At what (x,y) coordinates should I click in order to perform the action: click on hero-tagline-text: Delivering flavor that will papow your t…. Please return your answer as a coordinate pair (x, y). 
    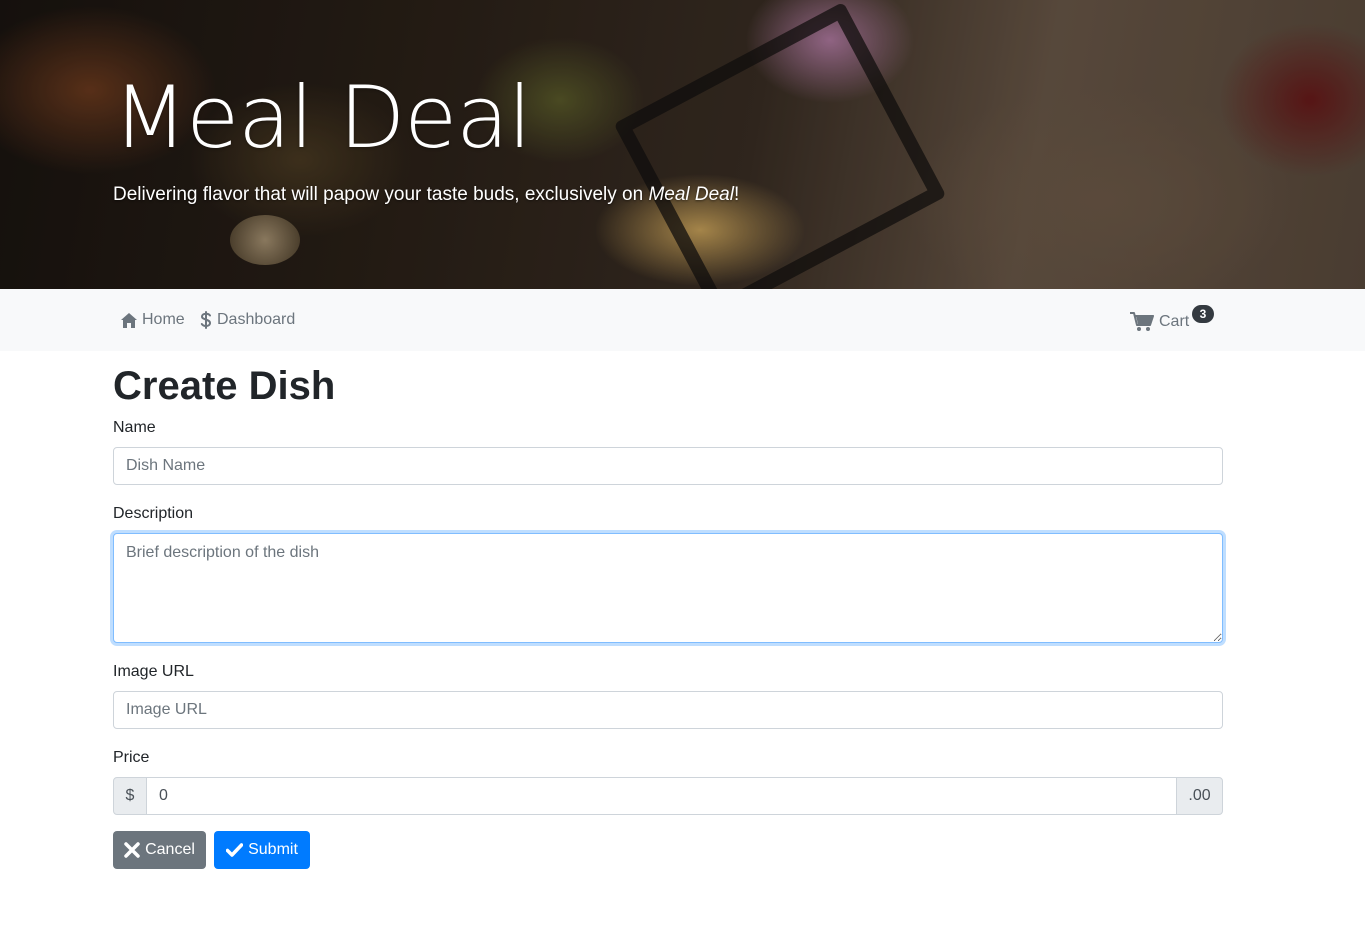
    Looking at the image, I should click on (381, 194).